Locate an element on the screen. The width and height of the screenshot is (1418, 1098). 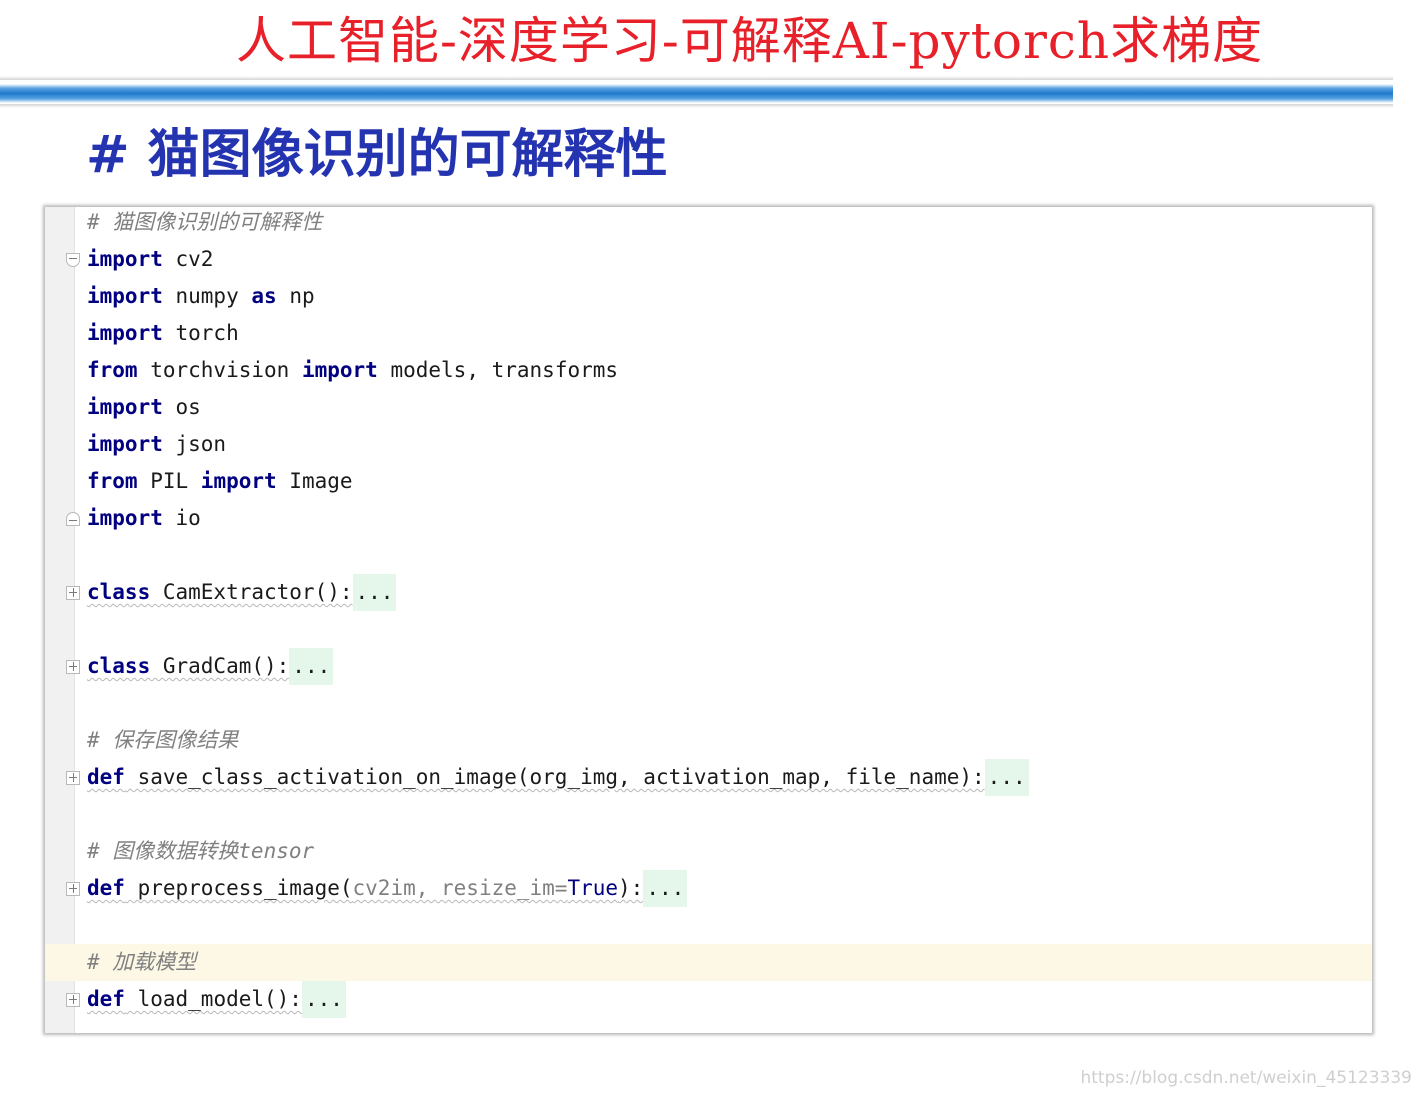
line-text: import json is located at coordinates (156, 444).